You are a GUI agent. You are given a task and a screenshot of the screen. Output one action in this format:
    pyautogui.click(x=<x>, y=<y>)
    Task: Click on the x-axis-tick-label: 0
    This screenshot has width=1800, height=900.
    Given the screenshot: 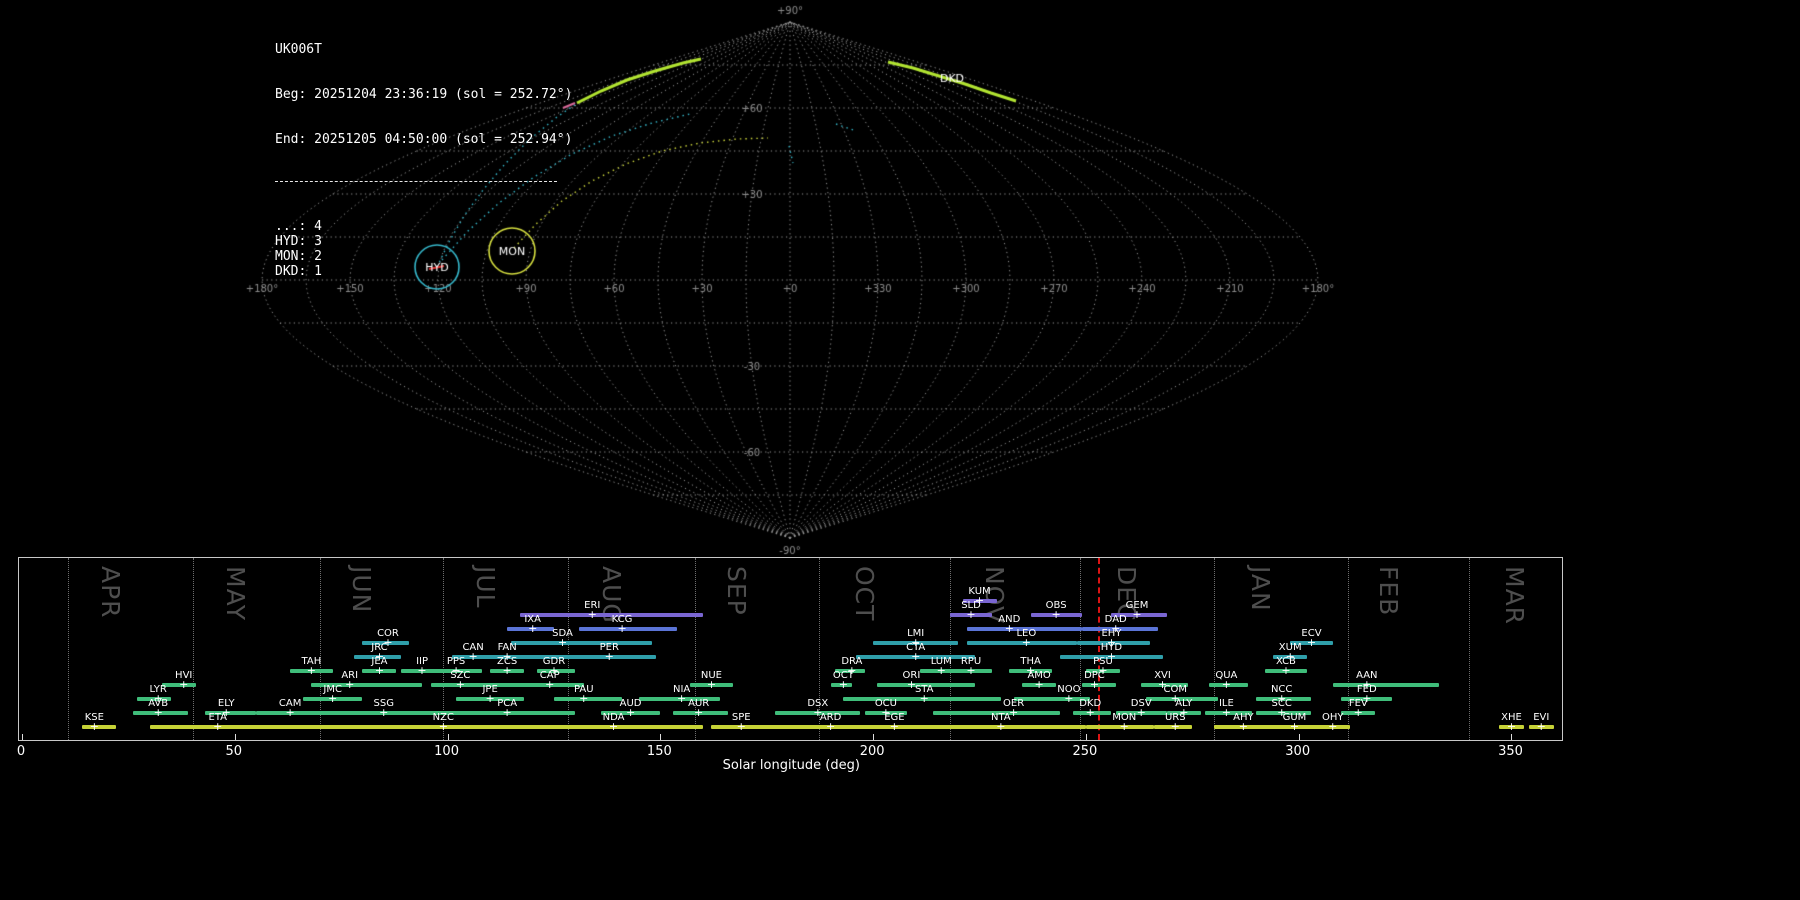 What is the action you would take?
    pyautogui.click(x=21, y=751)
    